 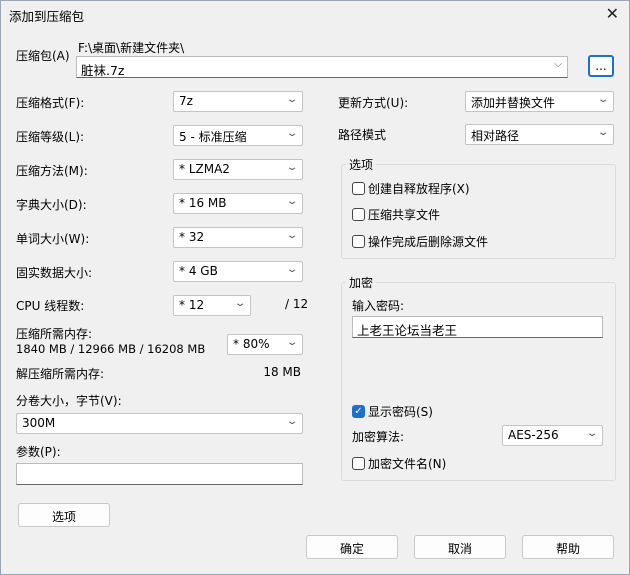 What do you see at coordinates (238, 271) in the screenshot?
I see `solid-select: * 4 GB ⌄` at bounding box center [238, 271].